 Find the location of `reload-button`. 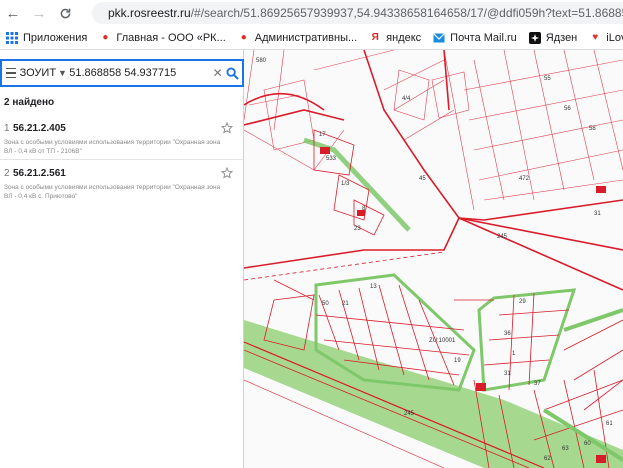

reload-button is located at coordinates (65, 13).